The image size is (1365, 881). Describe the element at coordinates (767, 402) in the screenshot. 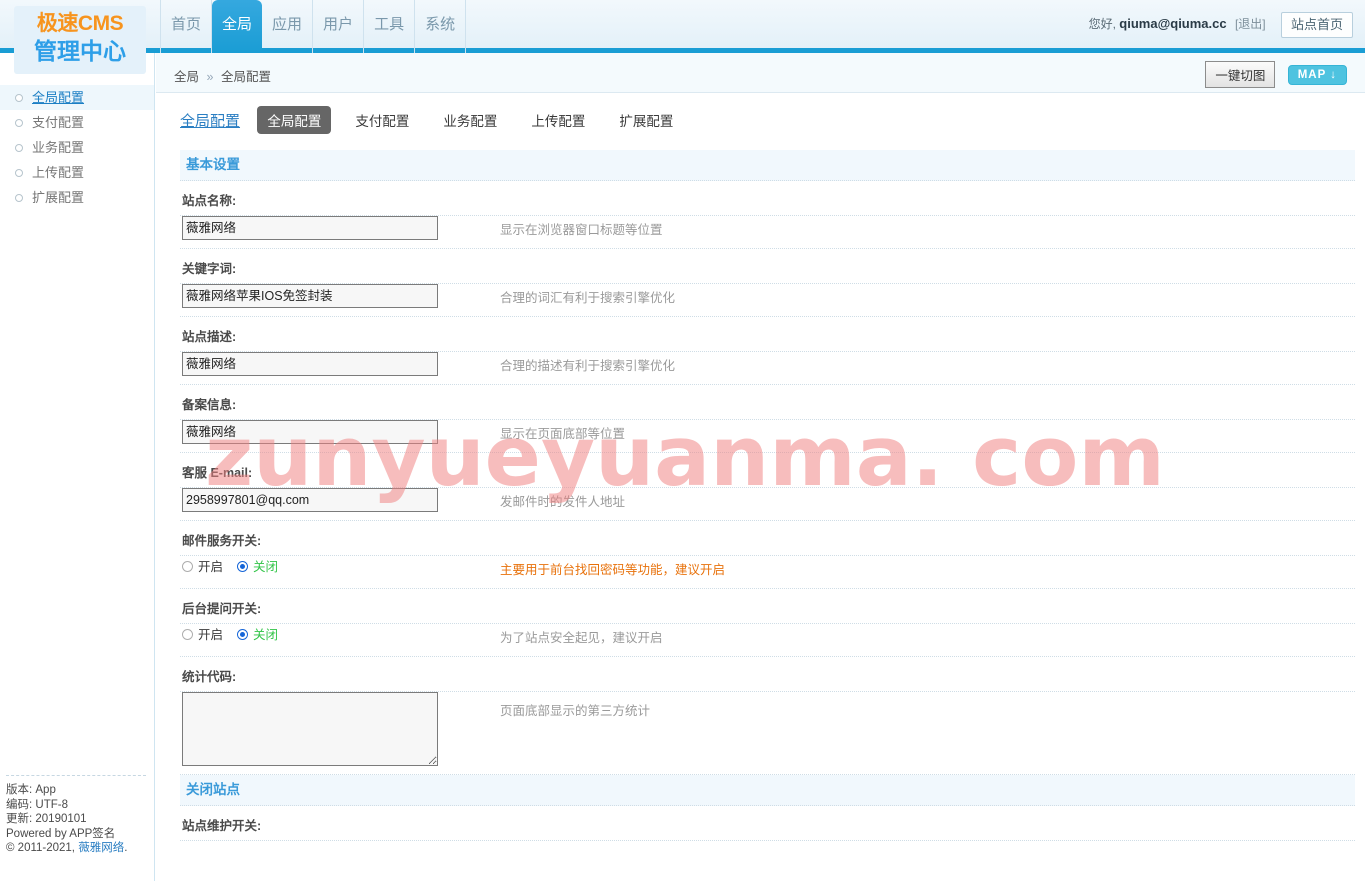

I see `form-row: 备案信息:` at that location.